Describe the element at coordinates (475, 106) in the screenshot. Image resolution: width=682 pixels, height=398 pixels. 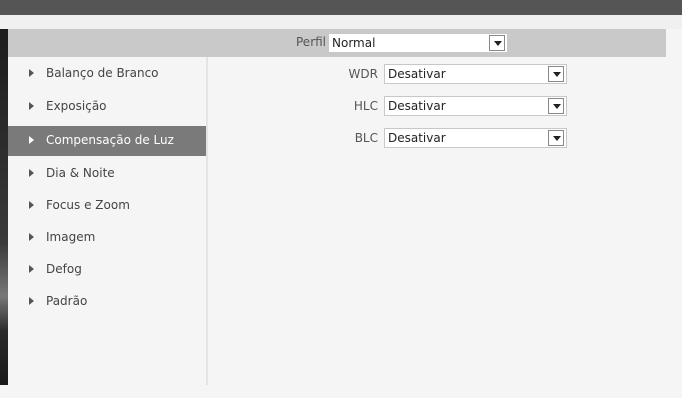
I see `hlc-select: Desativar` at that location.